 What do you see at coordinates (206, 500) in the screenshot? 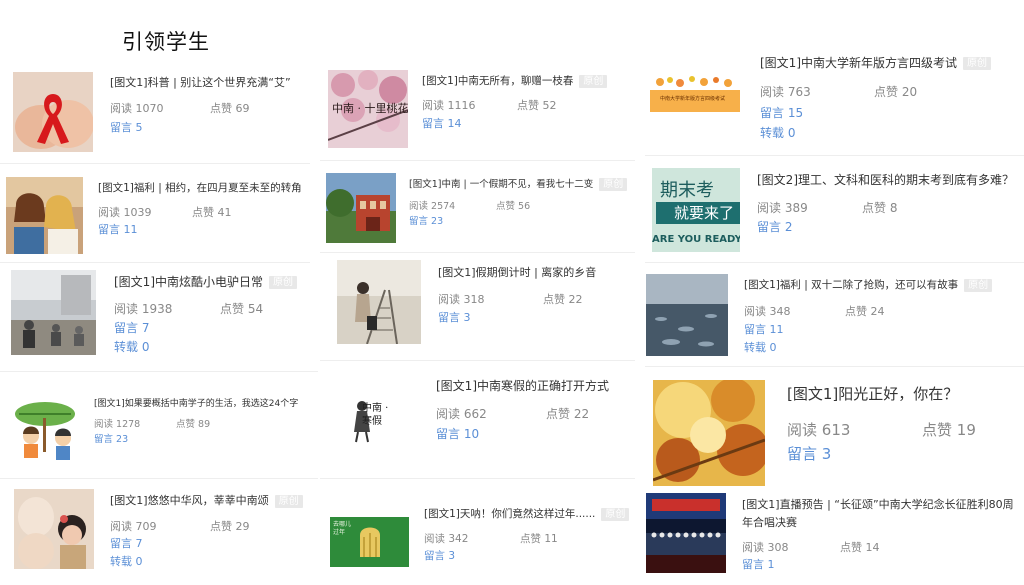
I see `article-title: [图文1]悠悠中华风，莘莘中南颂 原创` at bounding box center [206, 500].